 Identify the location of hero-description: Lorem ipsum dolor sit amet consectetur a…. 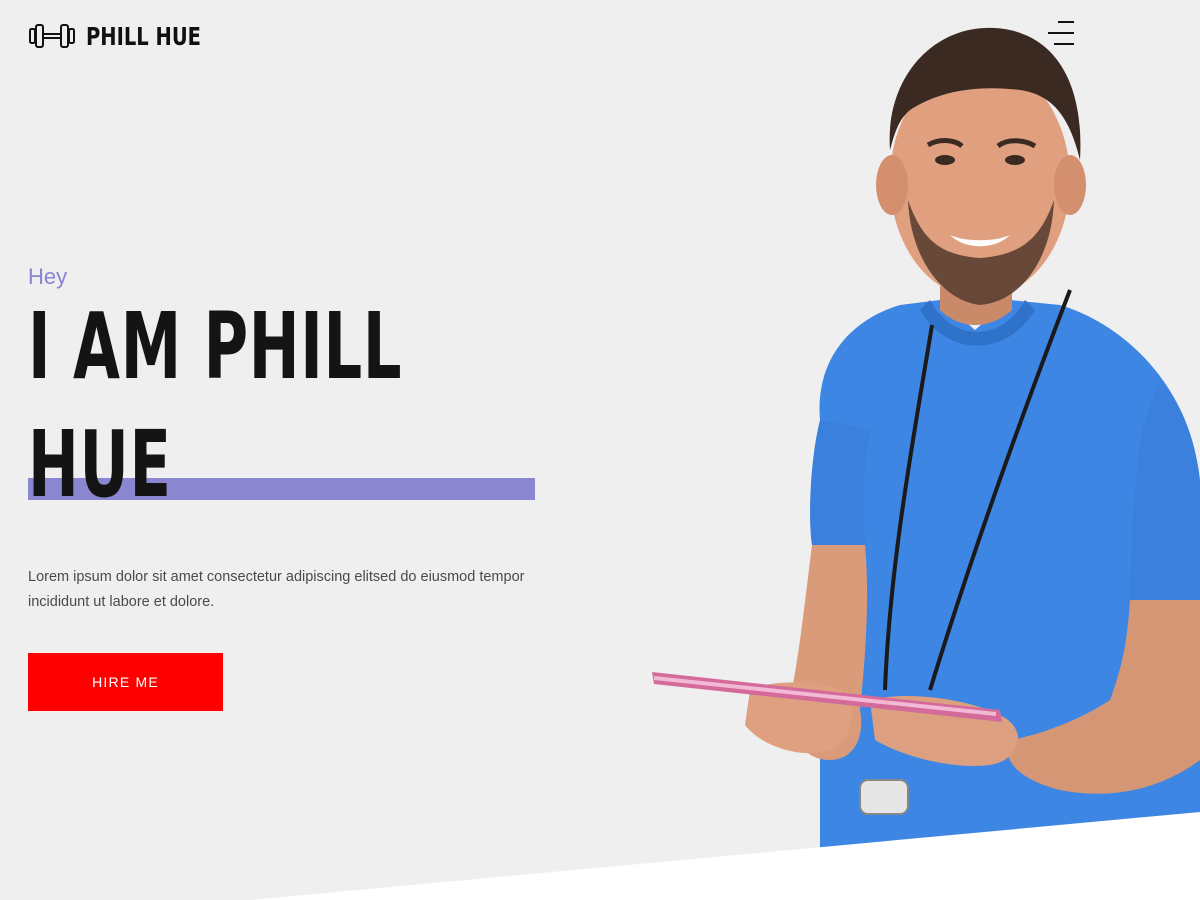
(276, 589).